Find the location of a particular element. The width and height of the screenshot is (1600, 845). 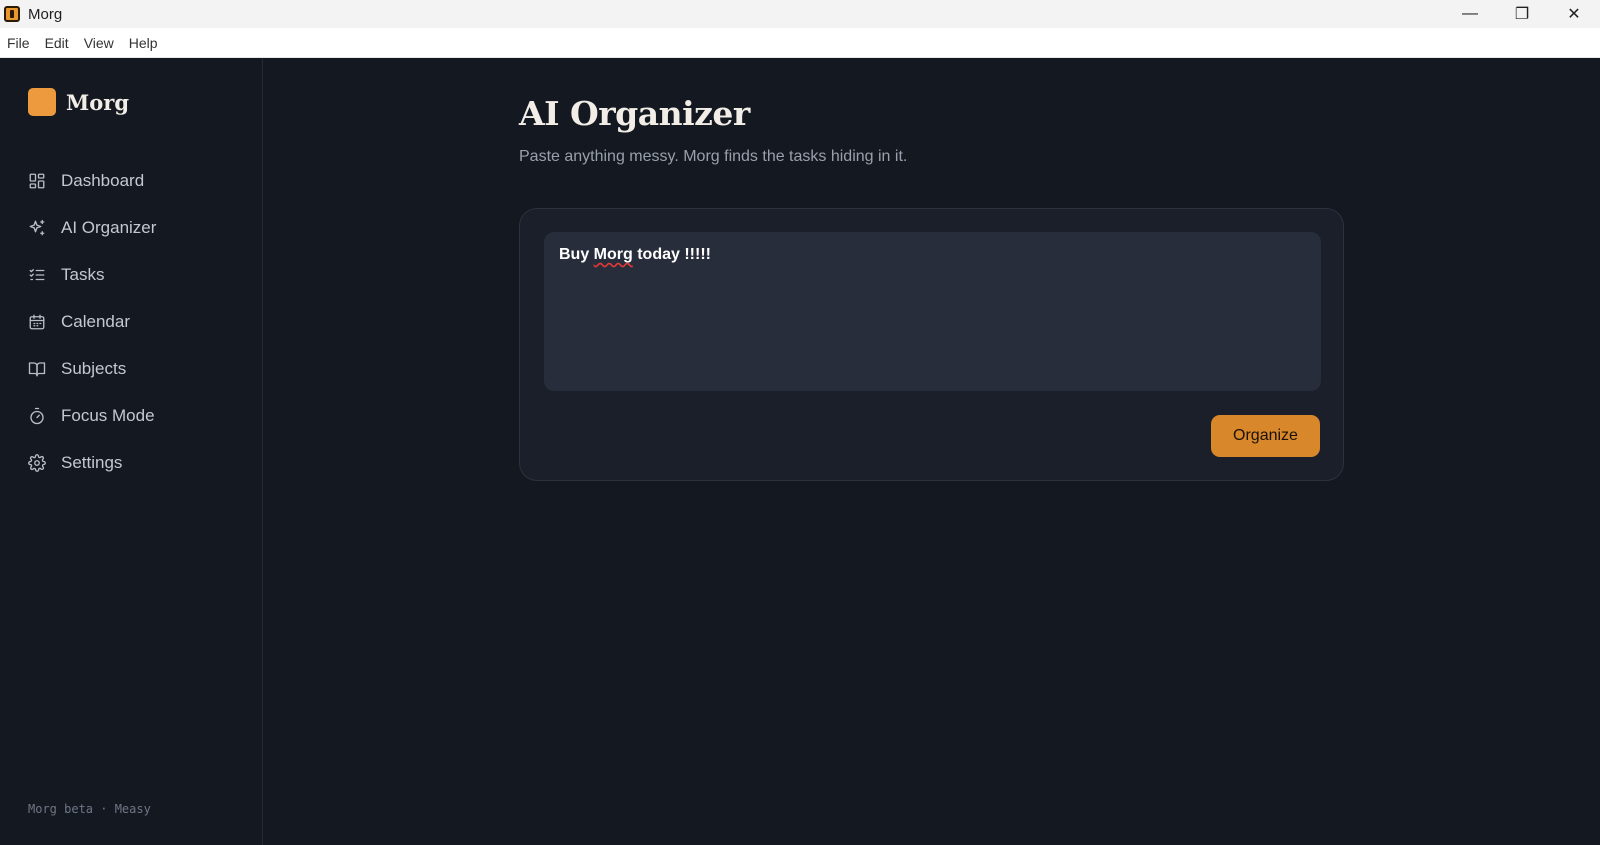

sidebar-item-label: Dashboard is located at coordinates (103, 180).